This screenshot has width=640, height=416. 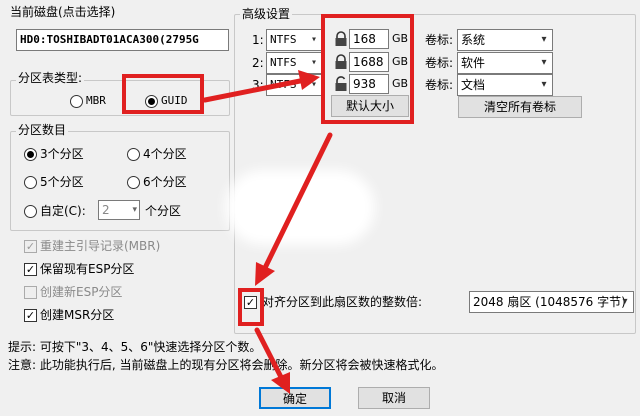 What do you see at coordinates (270, 355) in the screenshot?
I see `arrow-align-to-ok` at bounding box center [270, 355].